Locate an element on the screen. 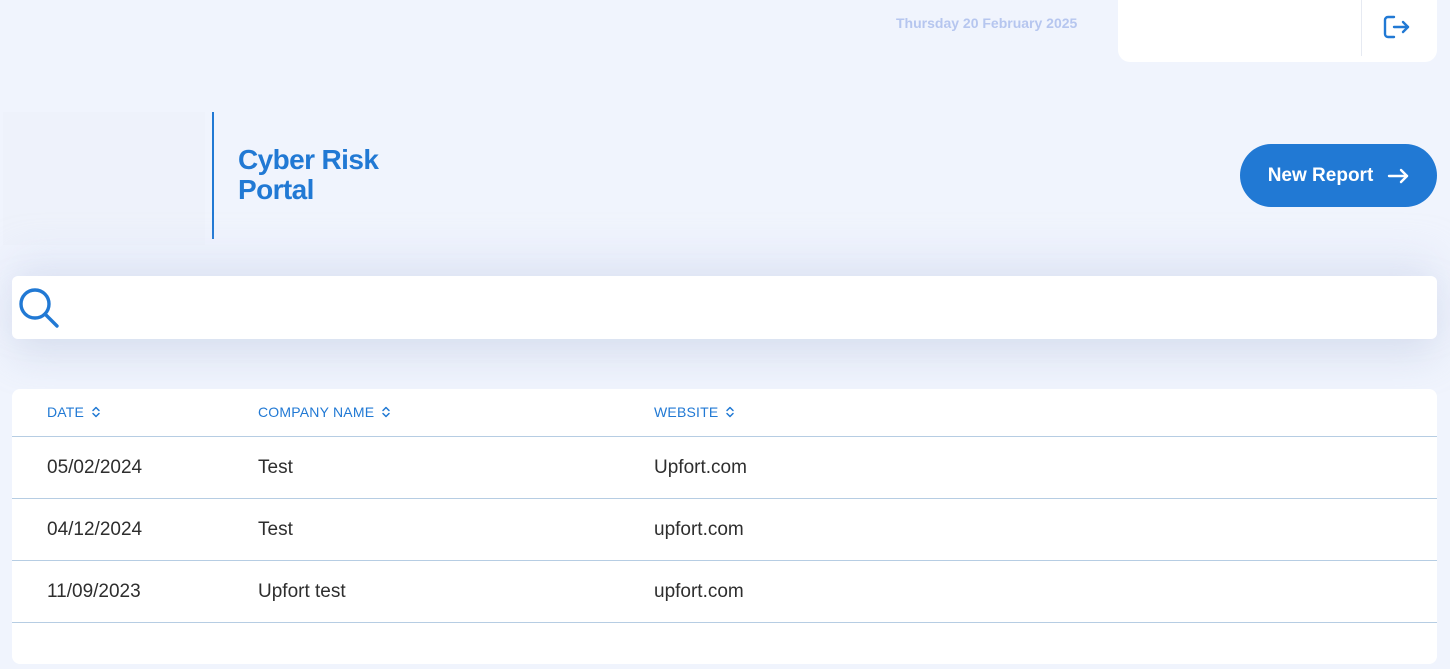 The width and height of the screenshot is (1450, 669). arrow-right-icon is located at coordinates (1398, 175).